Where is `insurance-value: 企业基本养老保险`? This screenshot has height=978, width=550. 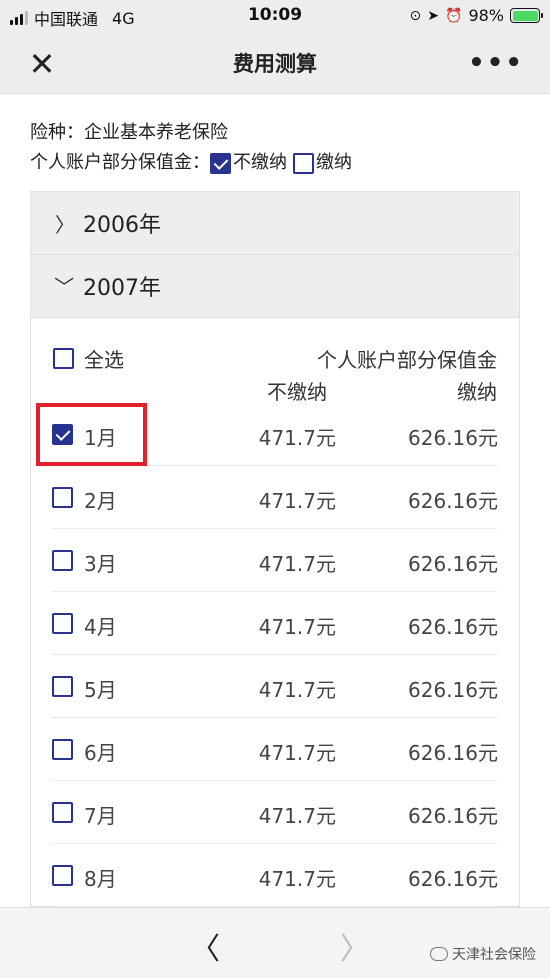 insurance-value: 企业基本养老保险 is located at coordinates (156, 132).